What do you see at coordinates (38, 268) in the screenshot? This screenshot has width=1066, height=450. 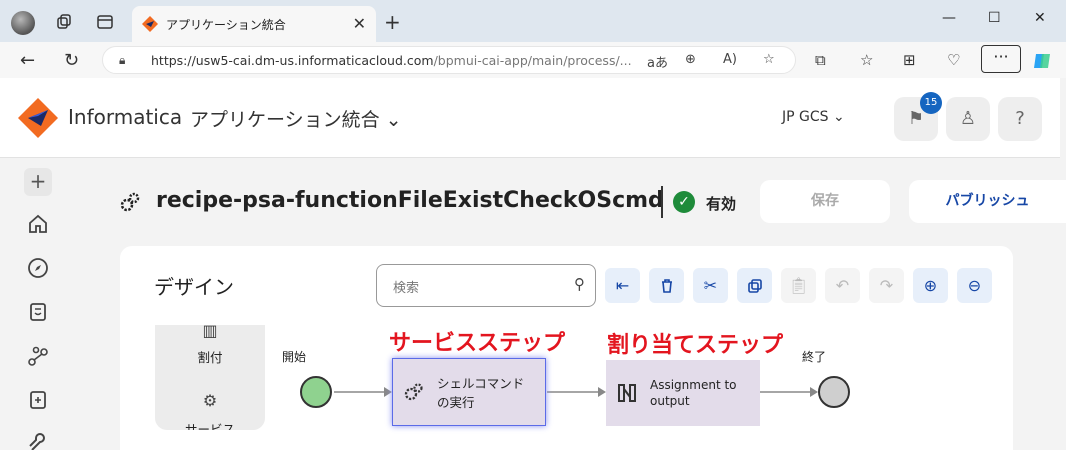 I see `explore-compass-icon` at bounding box center [38, 268].